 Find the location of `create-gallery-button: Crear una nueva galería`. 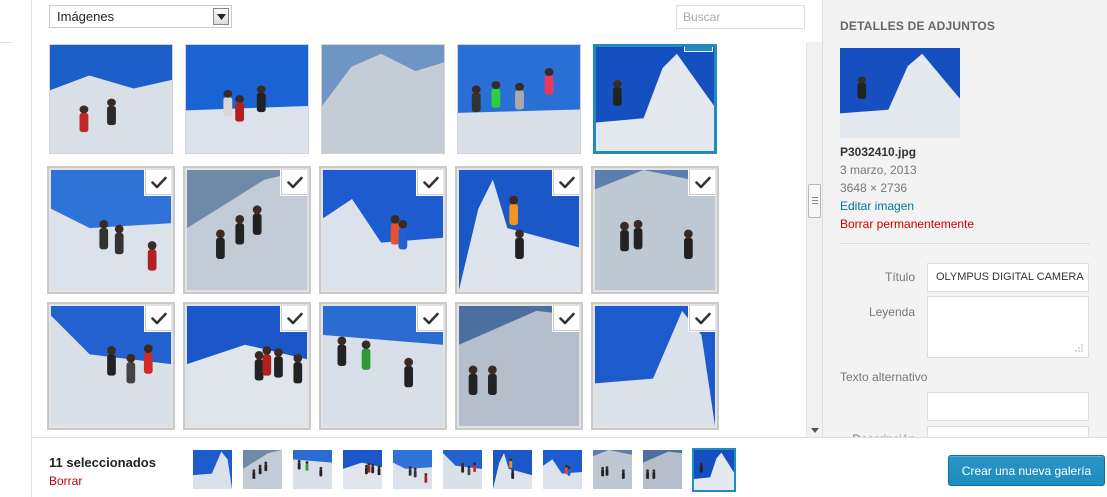

create-gallery-button: Crear una nueva galería is located at coordinates (1026, 470).